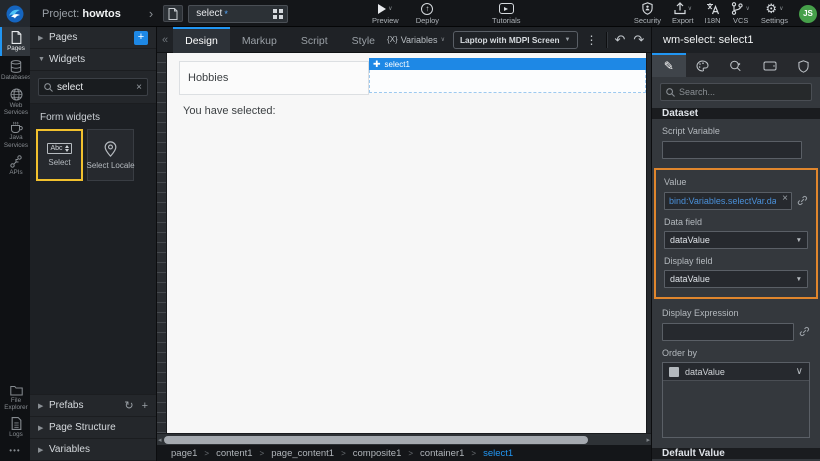  Describe the element at coordinates (110, 148) in the screenshot. I see `location-pin-icon` at that location.